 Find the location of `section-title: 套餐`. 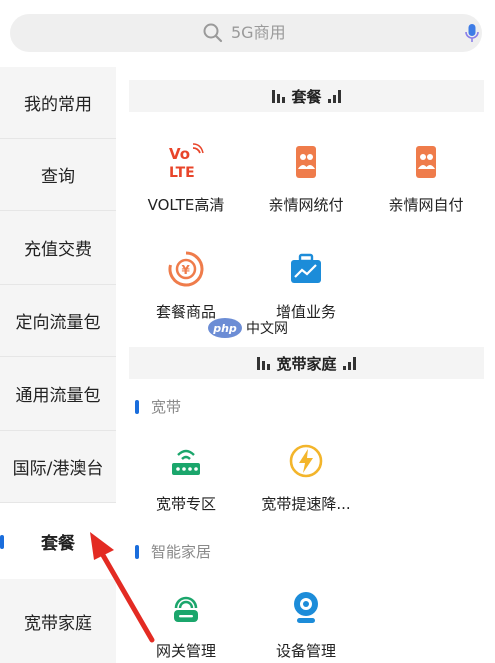

section-title: 套餐 is located at coordinates (306, 96).